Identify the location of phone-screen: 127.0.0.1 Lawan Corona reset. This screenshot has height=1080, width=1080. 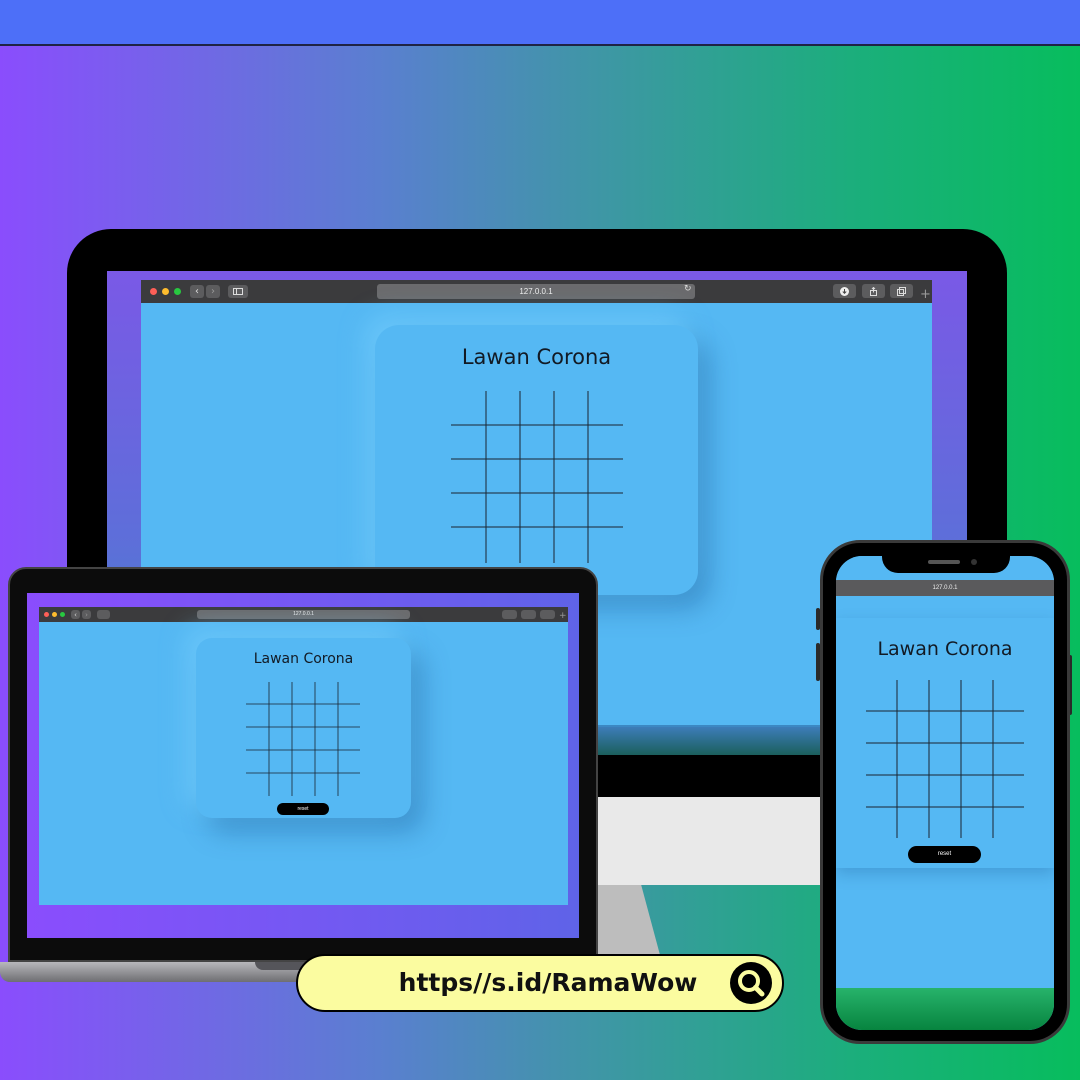
(945, 793).